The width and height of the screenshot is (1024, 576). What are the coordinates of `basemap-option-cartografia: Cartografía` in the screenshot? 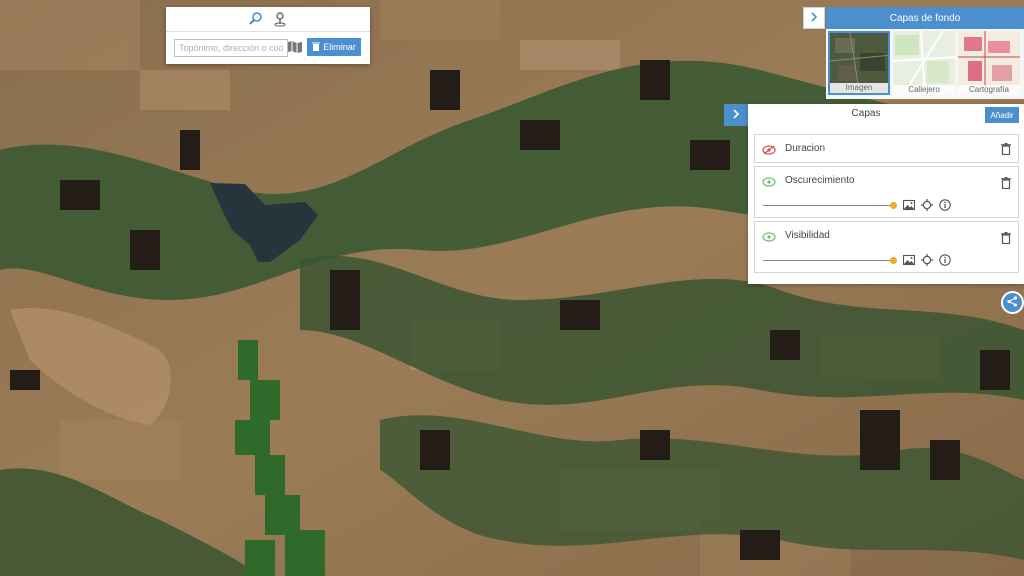 It's located at (989, 63).